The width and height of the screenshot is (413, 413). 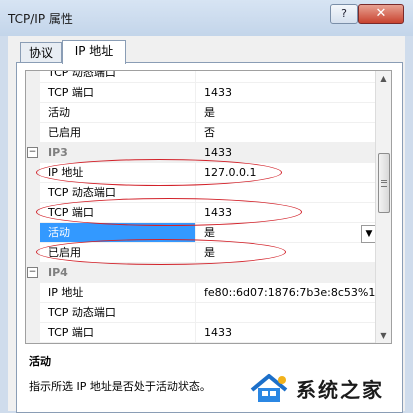 I want to click on category-label: IP3, so click(x=58, y=152).